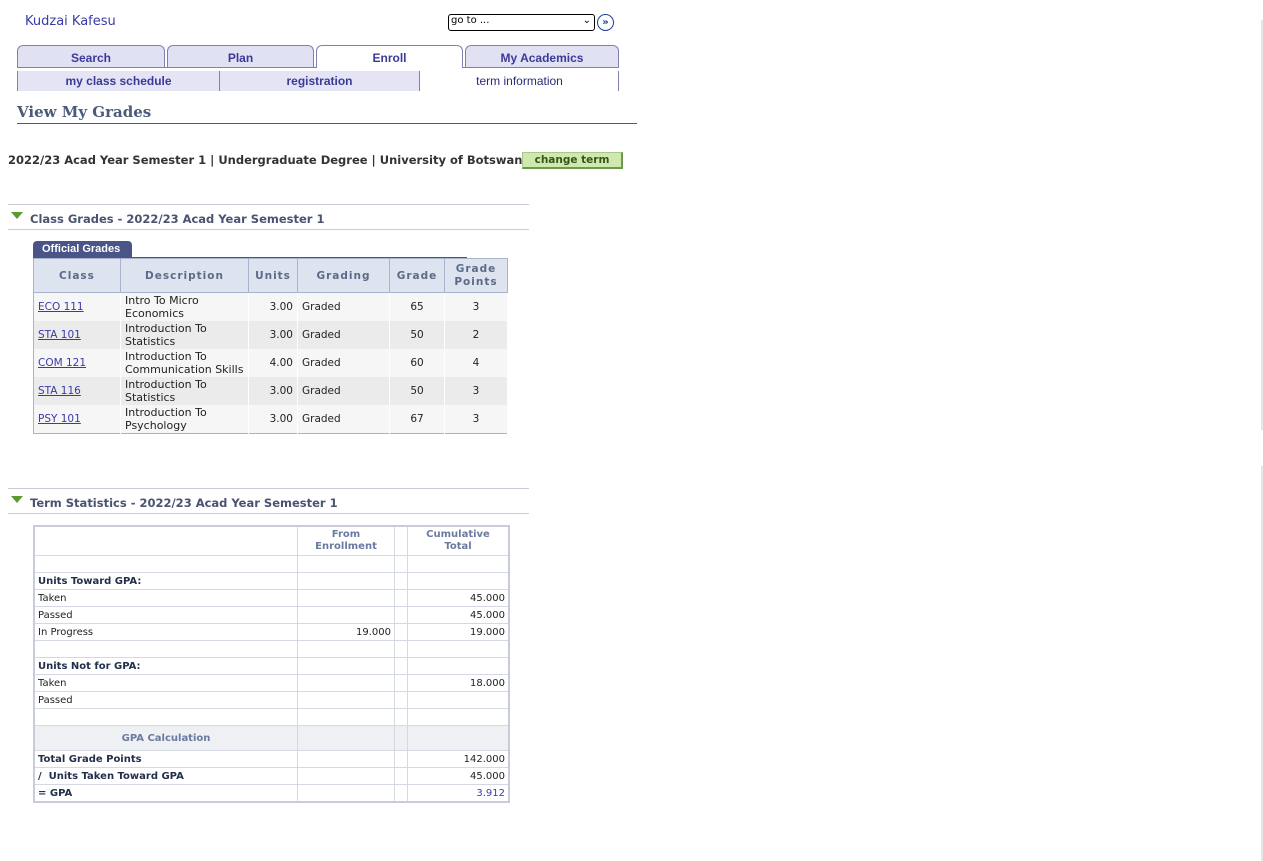  Describe the element at coordinates (166, 67) in the screenshot. I see `tab-divider` at that location.